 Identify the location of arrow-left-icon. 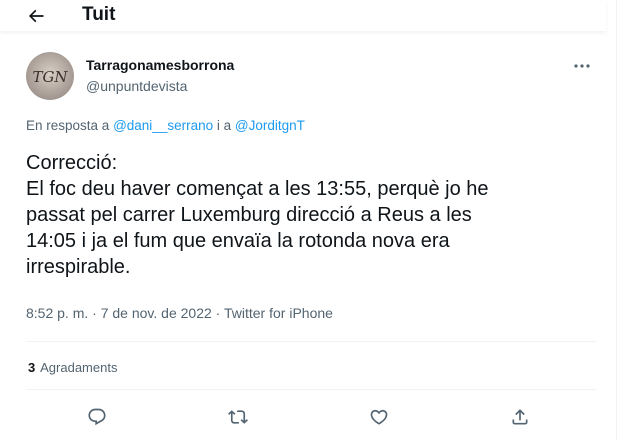
(36, 16).